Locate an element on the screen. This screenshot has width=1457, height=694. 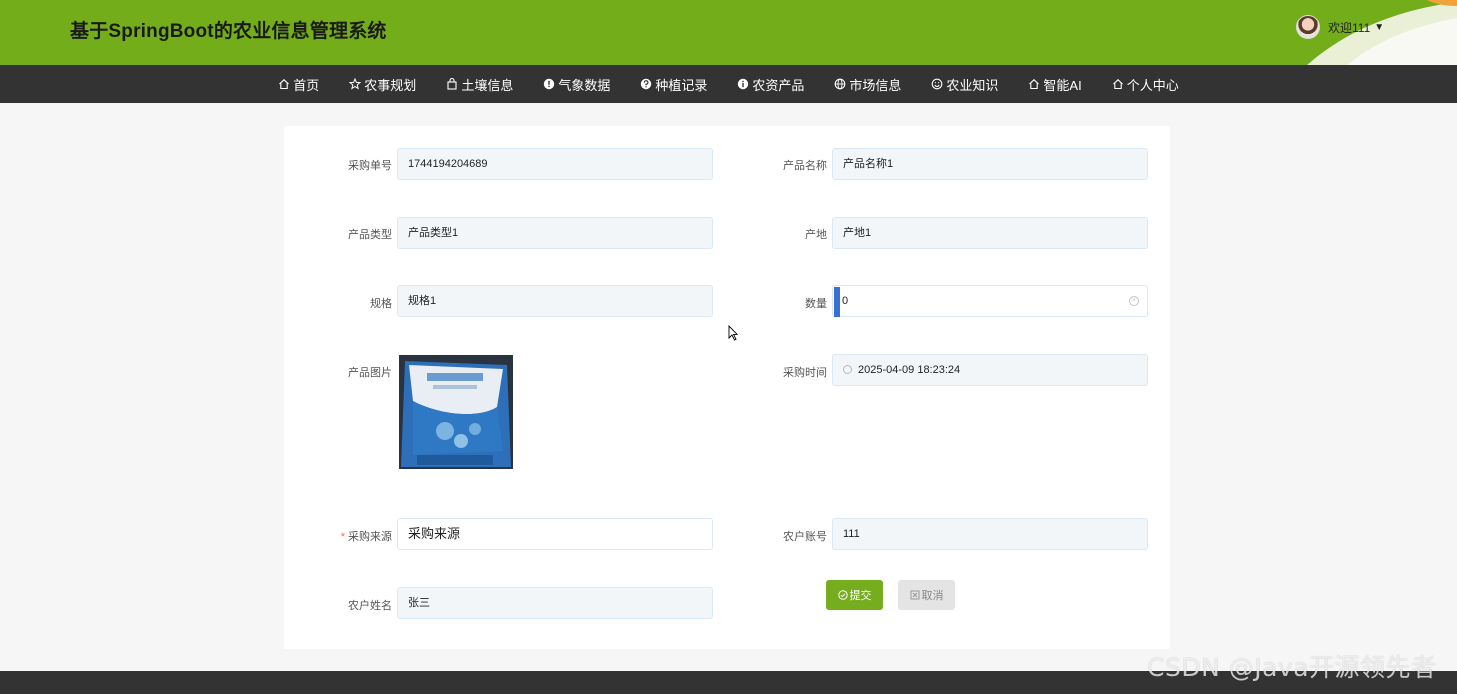
clear-icon: × is located at coordinates (1134, 301).